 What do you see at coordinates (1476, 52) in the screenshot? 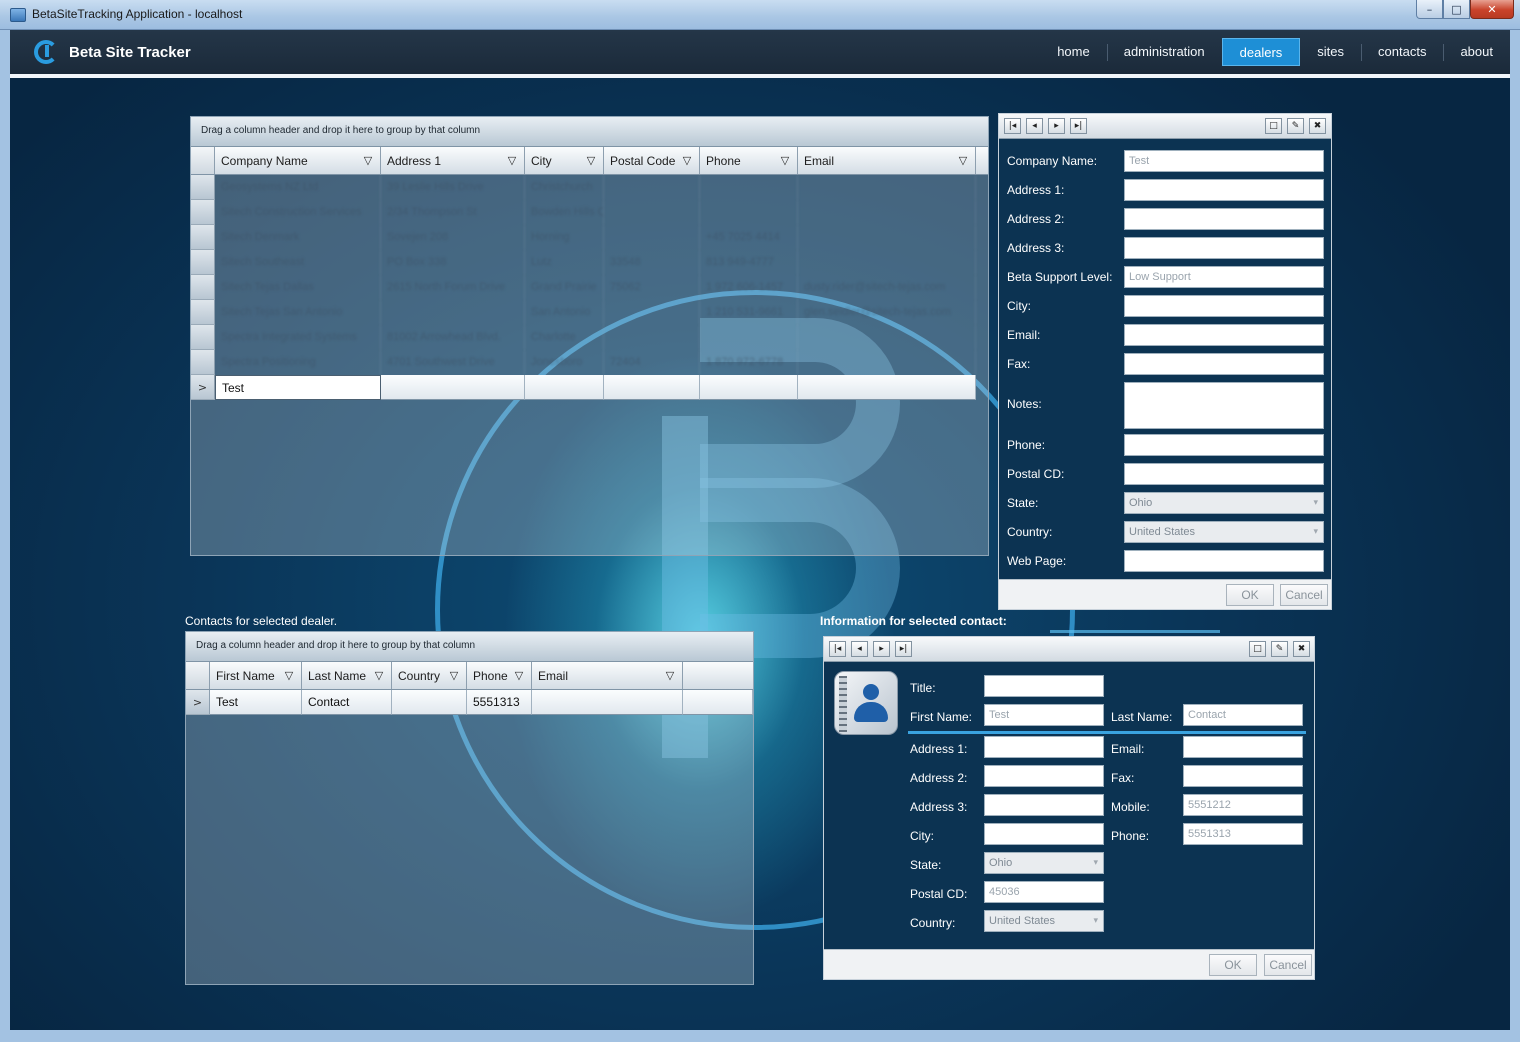
I see `nav-about: about` at bounding box center [1476, 52].